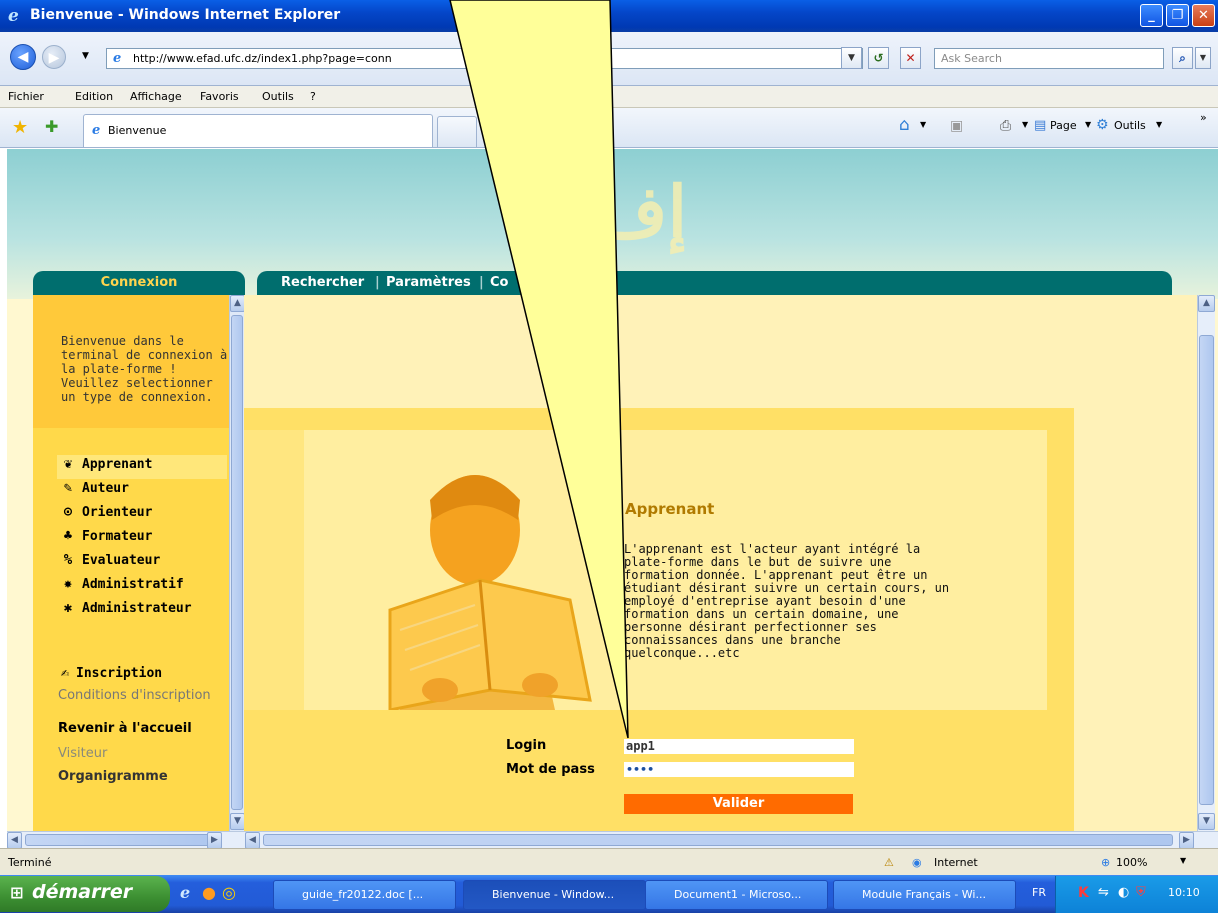  I want to click on add-favorite-icon: ✚, so click(51, 126).